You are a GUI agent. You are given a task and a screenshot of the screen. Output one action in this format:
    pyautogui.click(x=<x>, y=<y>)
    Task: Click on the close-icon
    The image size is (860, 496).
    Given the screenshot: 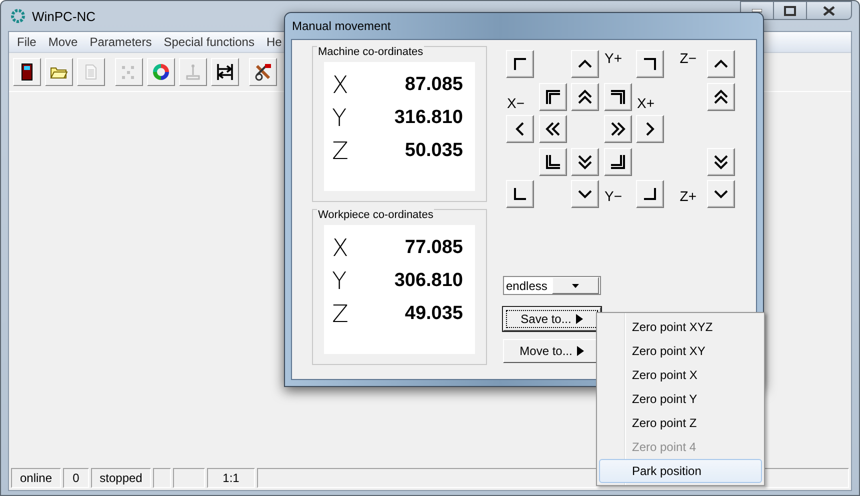 What is the action you would take?
    pyautogui.click(x=829, y=11)
    